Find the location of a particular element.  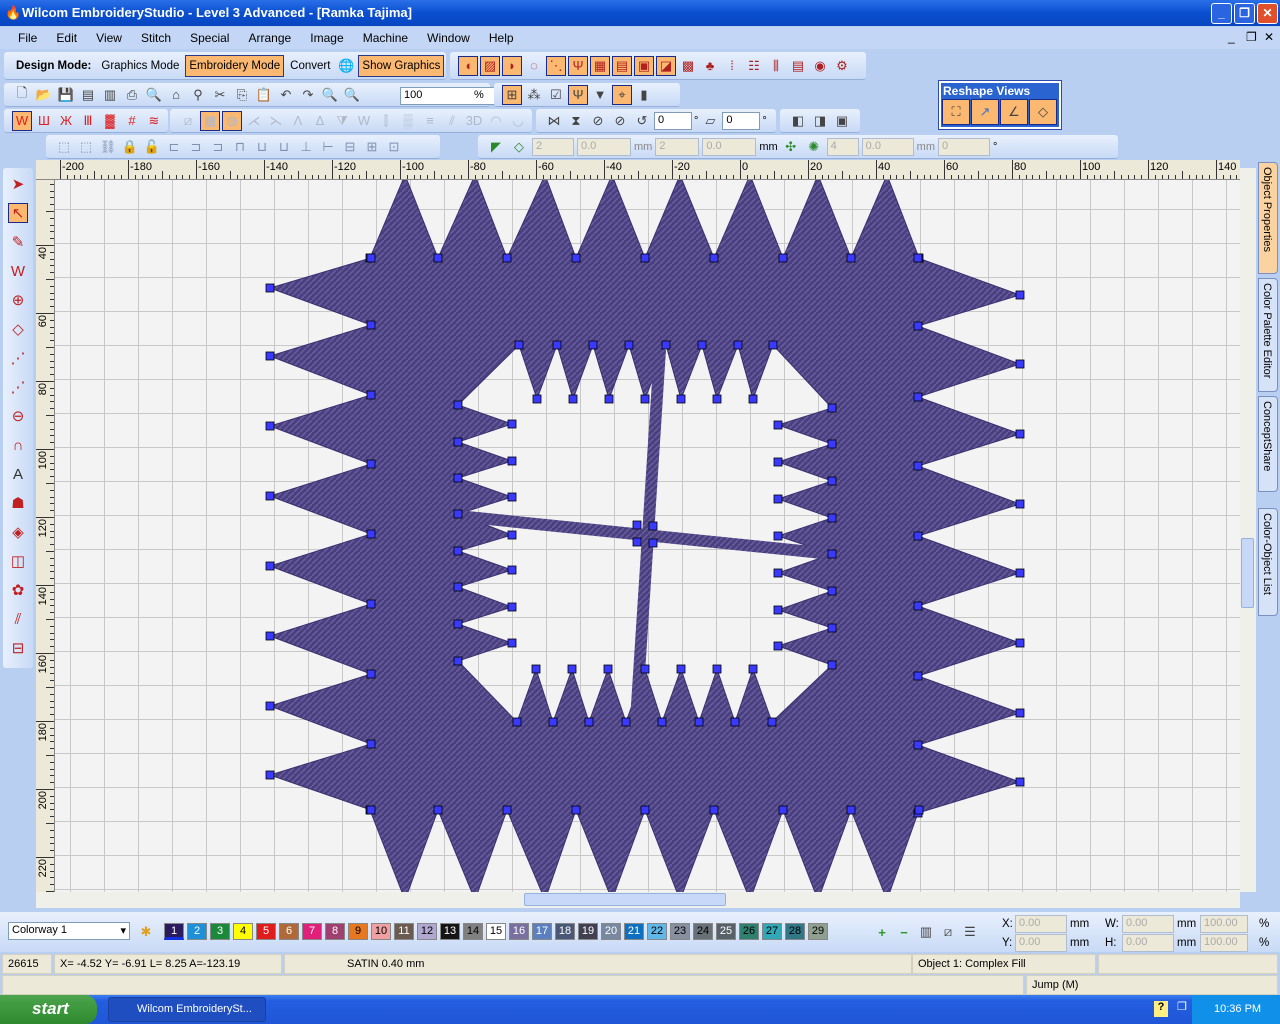

line-tool-icon: ⋰ is located at coordinates (18, 387).